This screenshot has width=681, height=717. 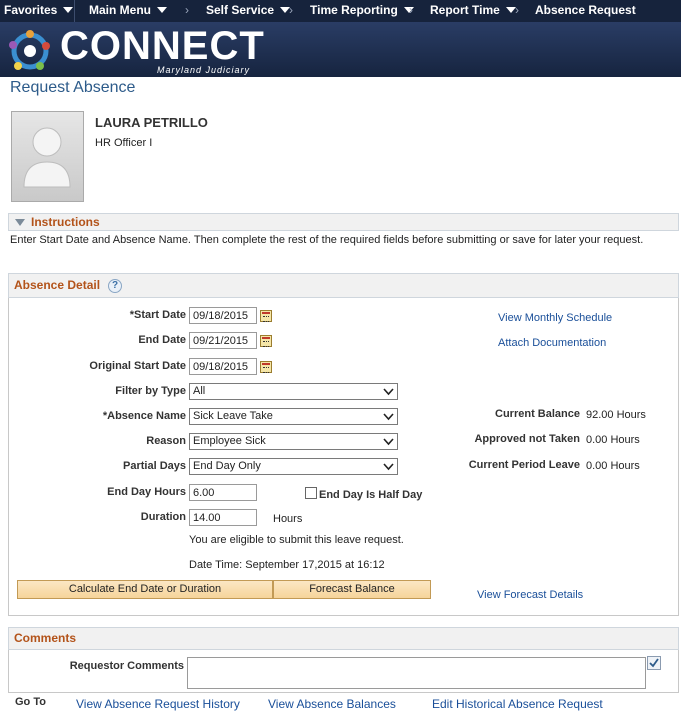 I want to click on reason-select: Employee Sick, so click(x=293, y=441).